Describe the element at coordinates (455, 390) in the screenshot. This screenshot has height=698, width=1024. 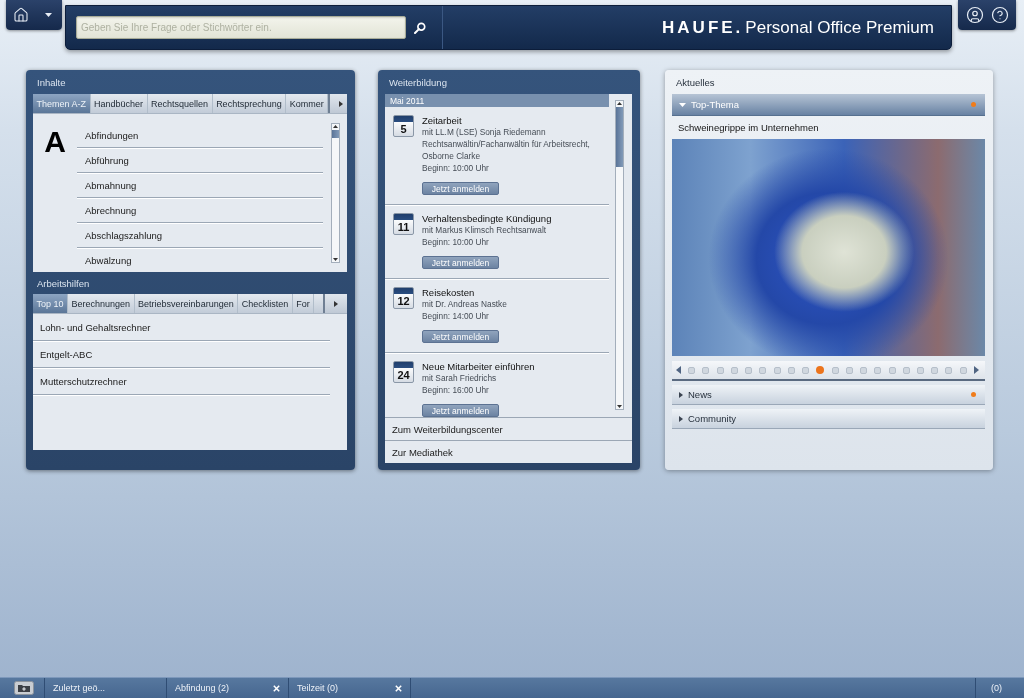
I see `start-time: Beginn: 16:00 Uhr` at that location.